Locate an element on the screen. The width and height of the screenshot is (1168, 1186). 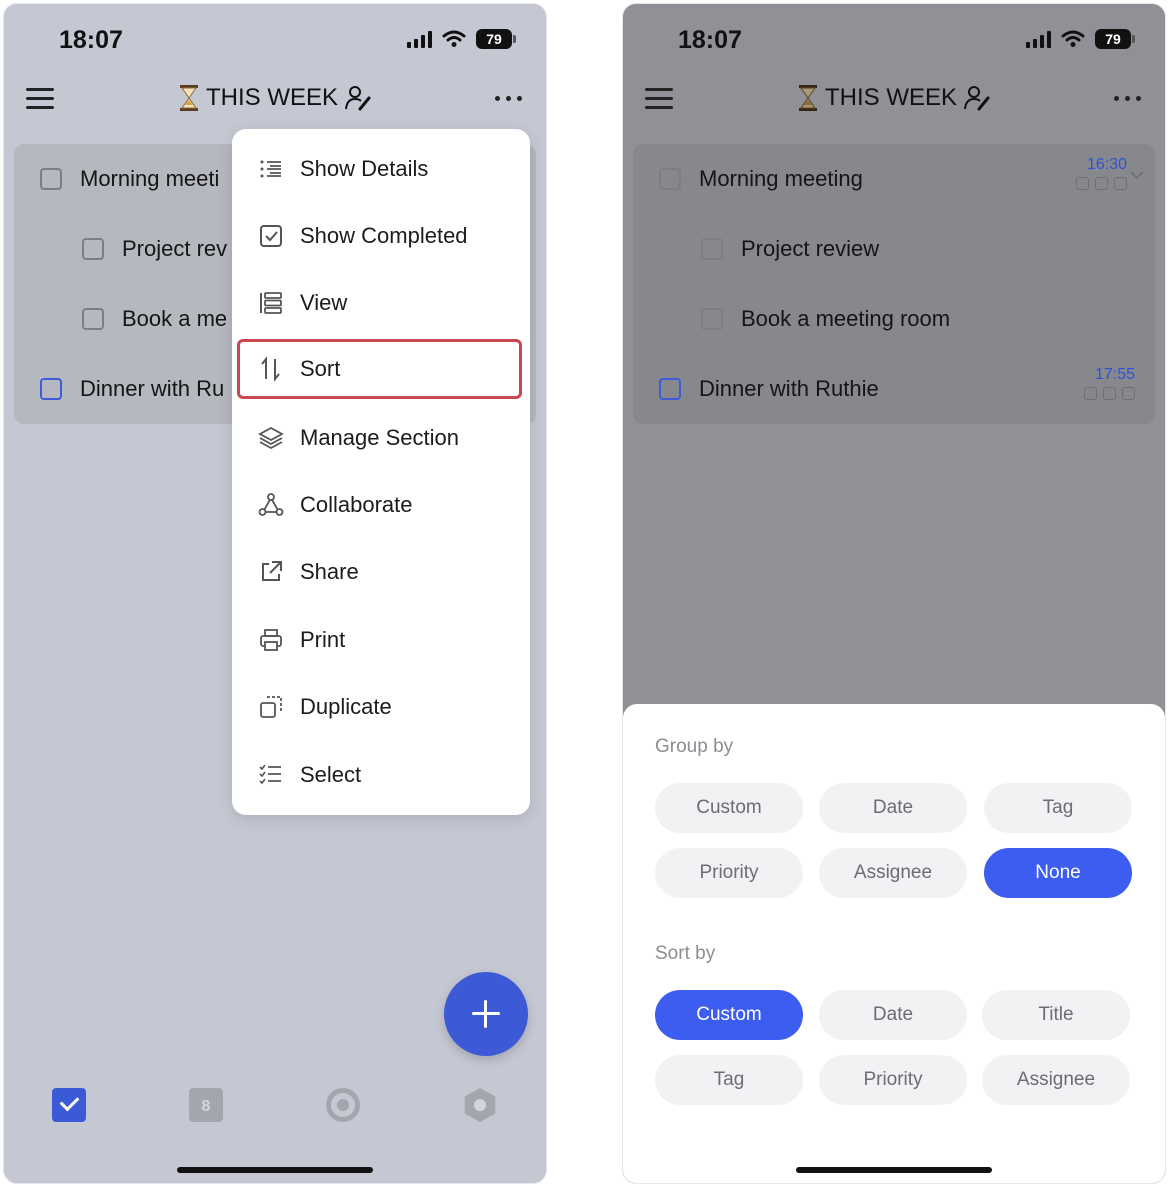
group-by-none-chip: None is located at coordinates (1058, 873).